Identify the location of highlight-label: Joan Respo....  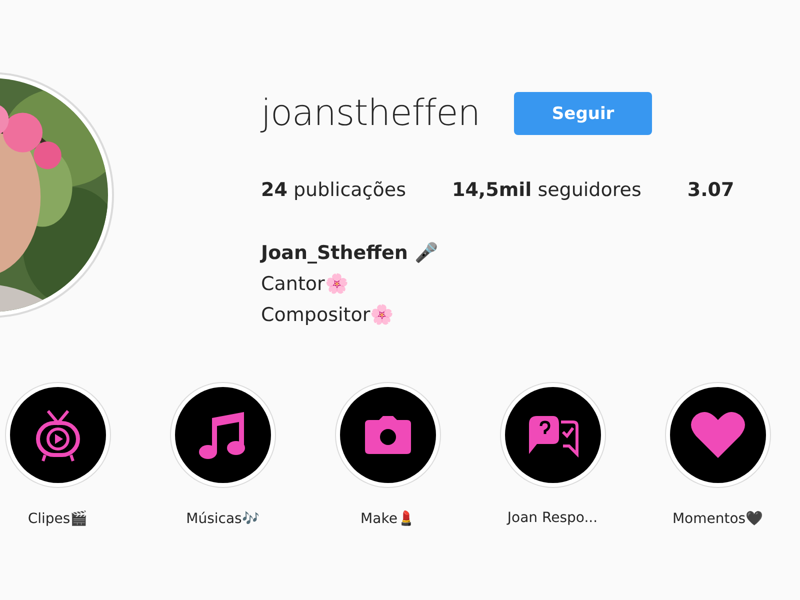
(552, 518).